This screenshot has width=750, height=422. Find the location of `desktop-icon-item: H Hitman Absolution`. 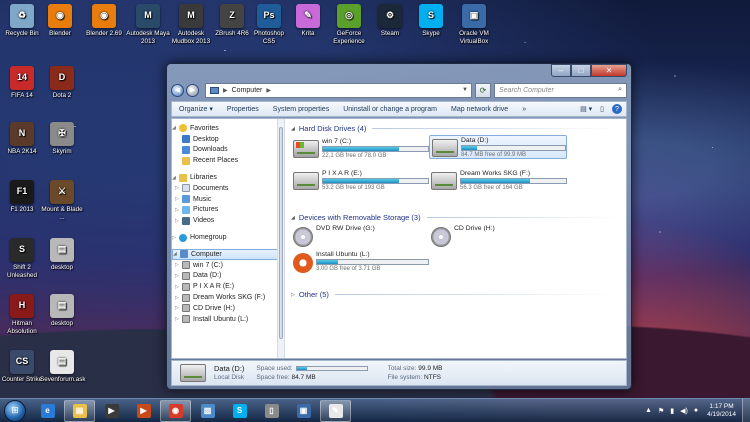

desktop-icon-item: H Hitman Absolution is located at coordinates (22, 314).